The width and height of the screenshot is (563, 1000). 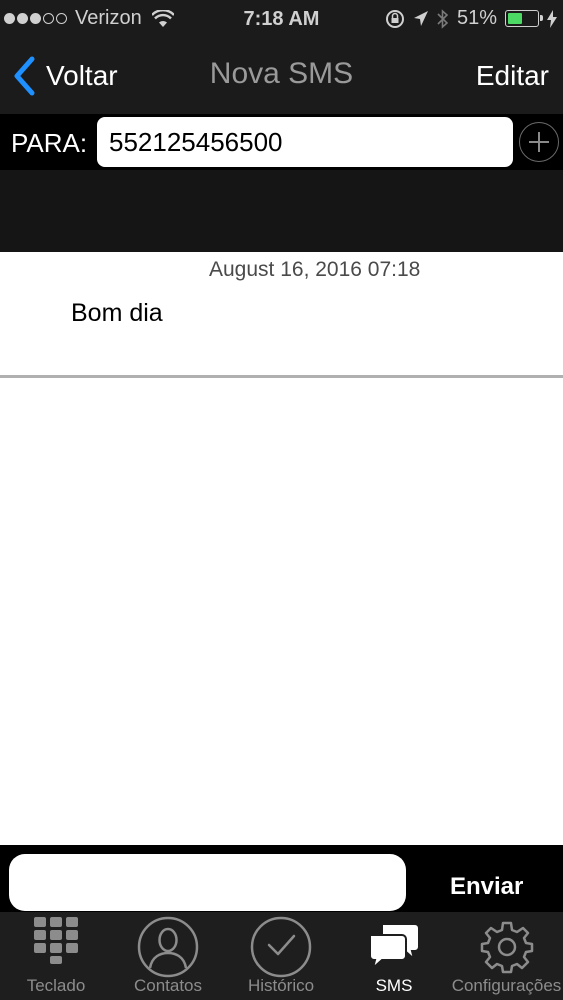 What do you see at coordinates (394, 18) in the screenshot?
I see `lock-rotation-icon` at bounding box center [394, 18].